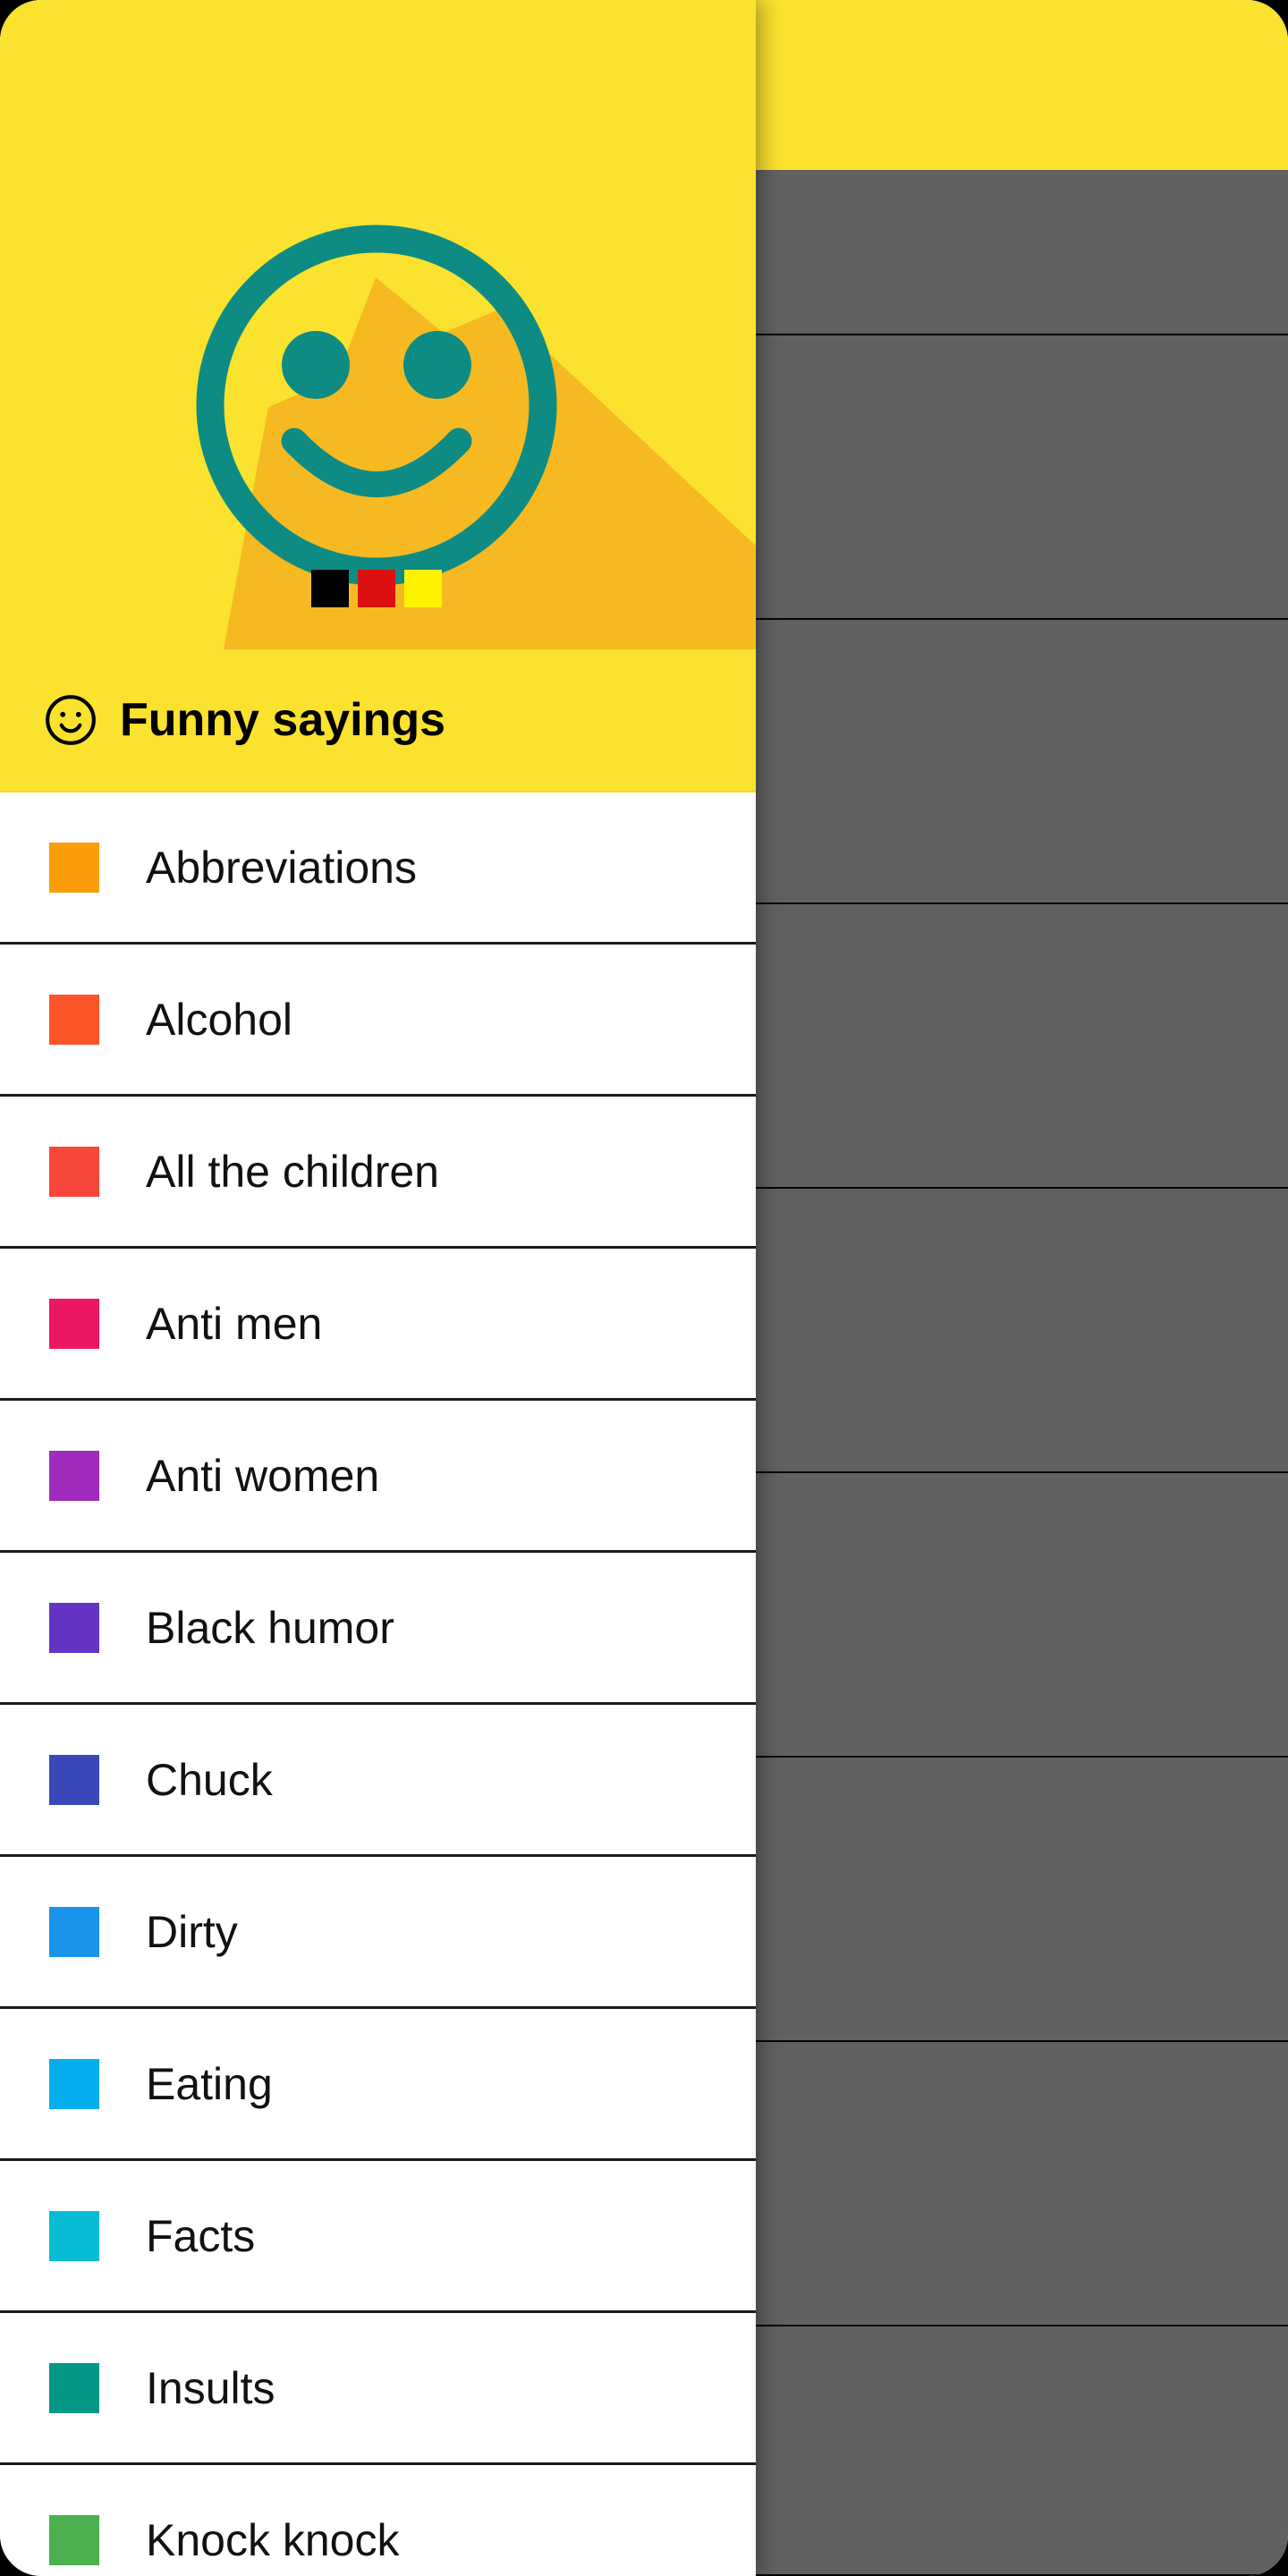 Image resolution: width=1288 pixels, height=2576 pixels. Describe the element at coordinates (201, 2235) in the screenshot. I see `drawer-item-label: Facts` at that location.